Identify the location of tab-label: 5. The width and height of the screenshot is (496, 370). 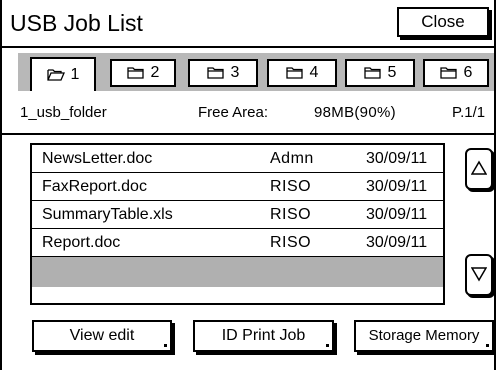
(392, 72).